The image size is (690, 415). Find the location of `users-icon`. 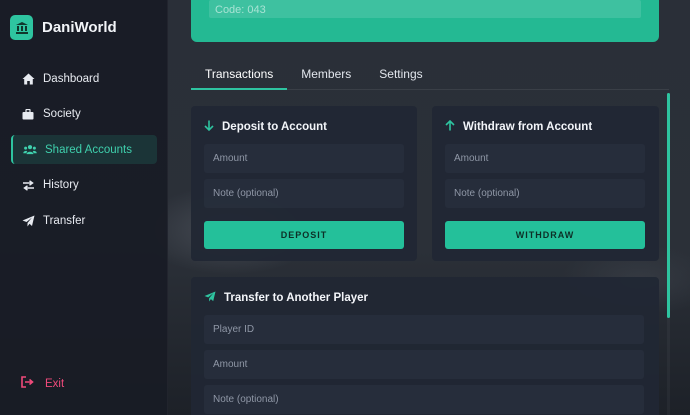

users-icon is located at coordinates (30, 150).